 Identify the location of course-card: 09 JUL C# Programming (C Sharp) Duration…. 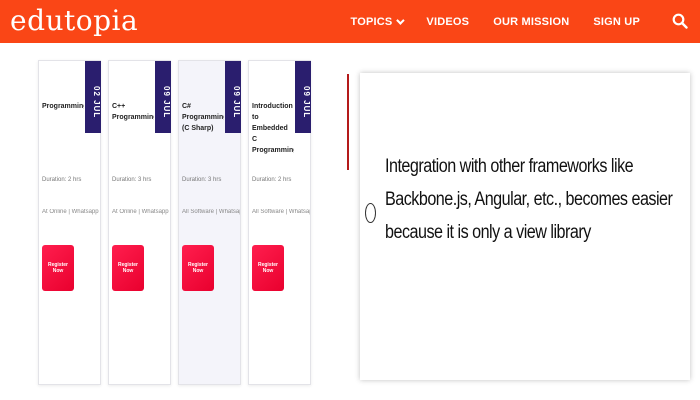
(209, 222).